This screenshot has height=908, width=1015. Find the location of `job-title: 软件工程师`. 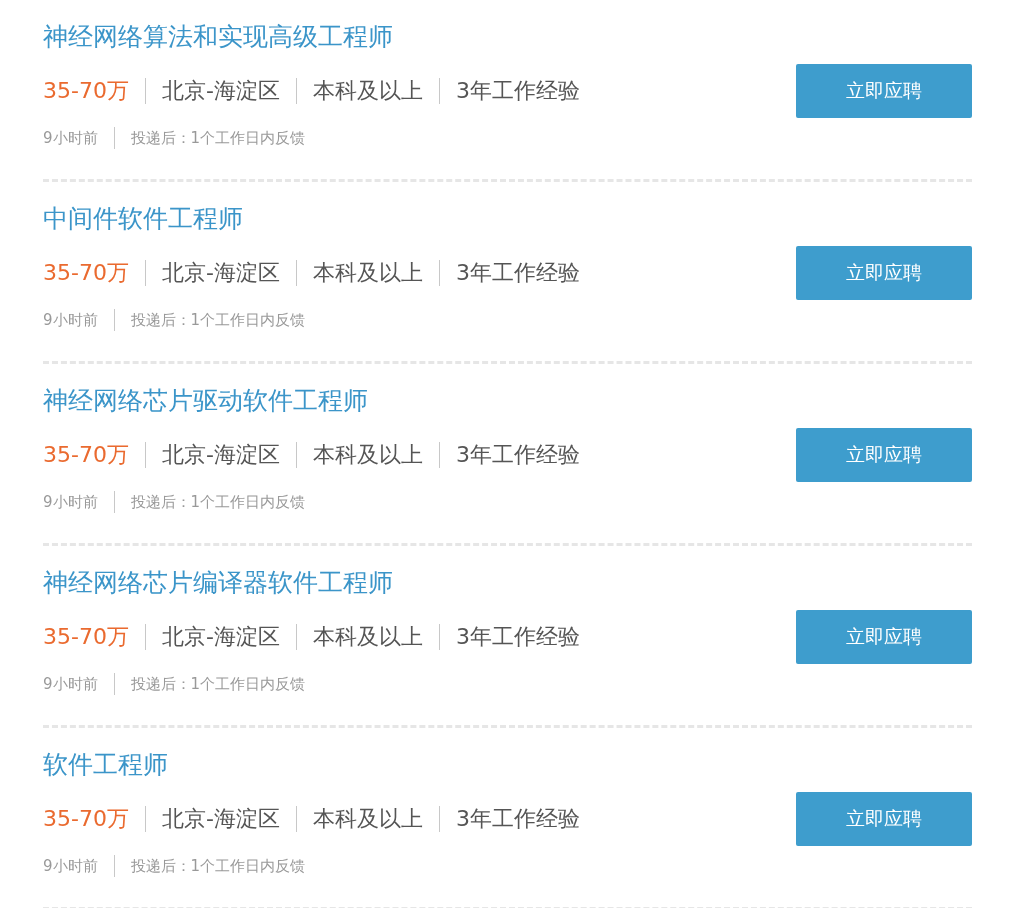

job-title: 软件工程师 is located at coordinates (105, 765).